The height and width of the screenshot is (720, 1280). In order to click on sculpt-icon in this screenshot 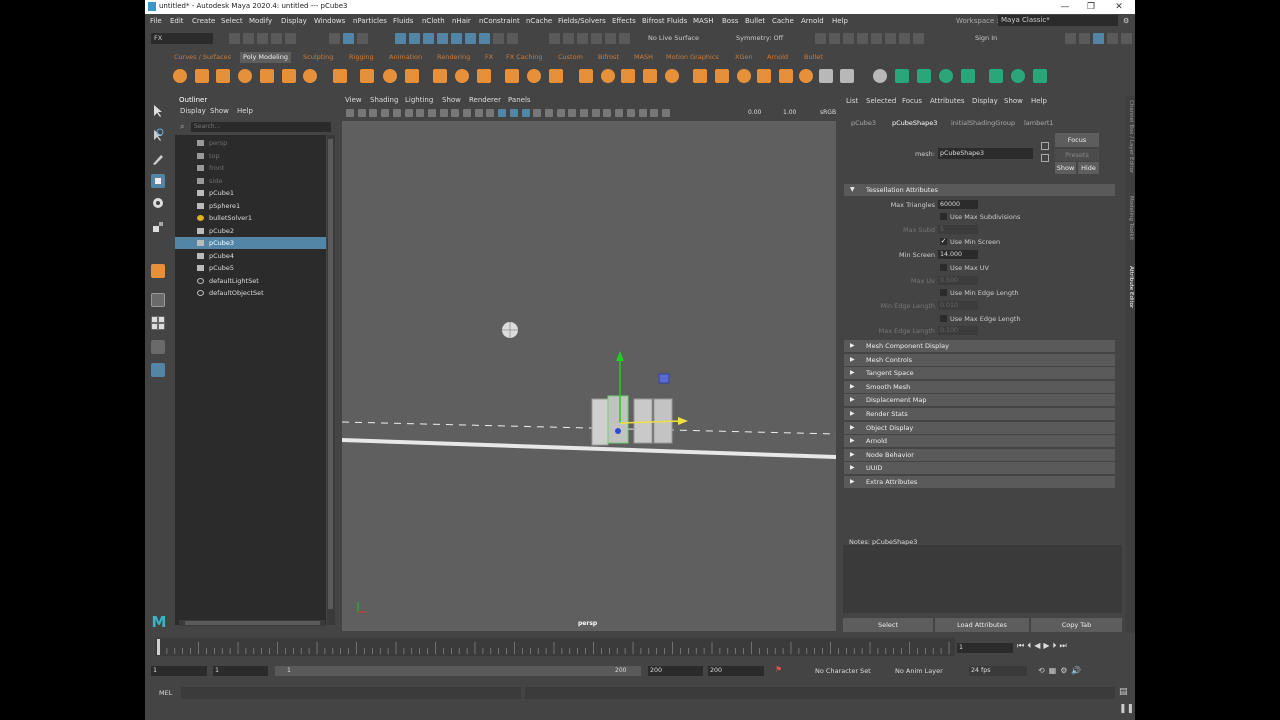, I will do `click(700, 76)`.